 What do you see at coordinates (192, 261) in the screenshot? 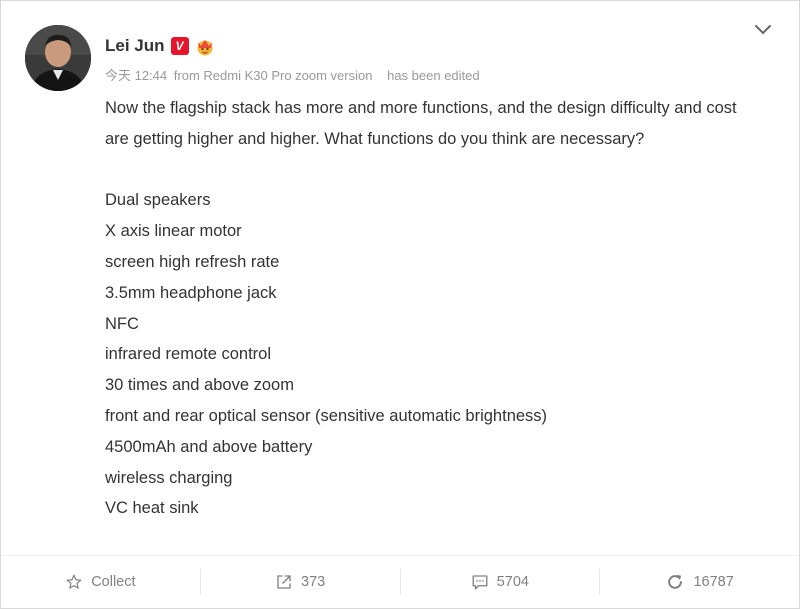
I see `feature-item: screen high refresh rate` at bounding box center [192, 261].